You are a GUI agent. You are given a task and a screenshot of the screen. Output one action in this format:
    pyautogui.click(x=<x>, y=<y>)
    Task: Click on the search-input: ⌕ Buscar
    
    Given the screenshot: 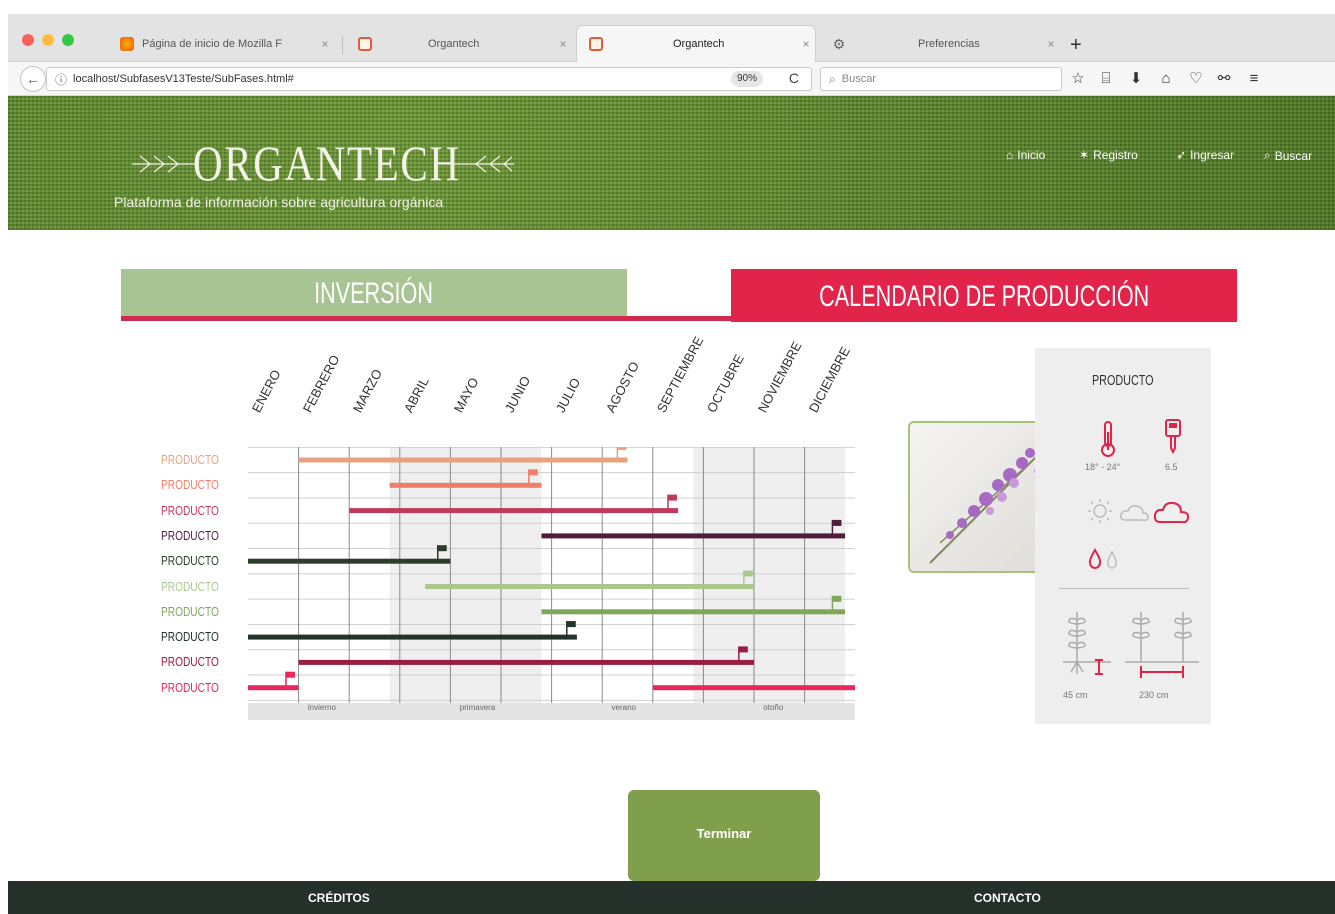 What is the action you would take?
    pyautogui.click(x=941, y=79)
    